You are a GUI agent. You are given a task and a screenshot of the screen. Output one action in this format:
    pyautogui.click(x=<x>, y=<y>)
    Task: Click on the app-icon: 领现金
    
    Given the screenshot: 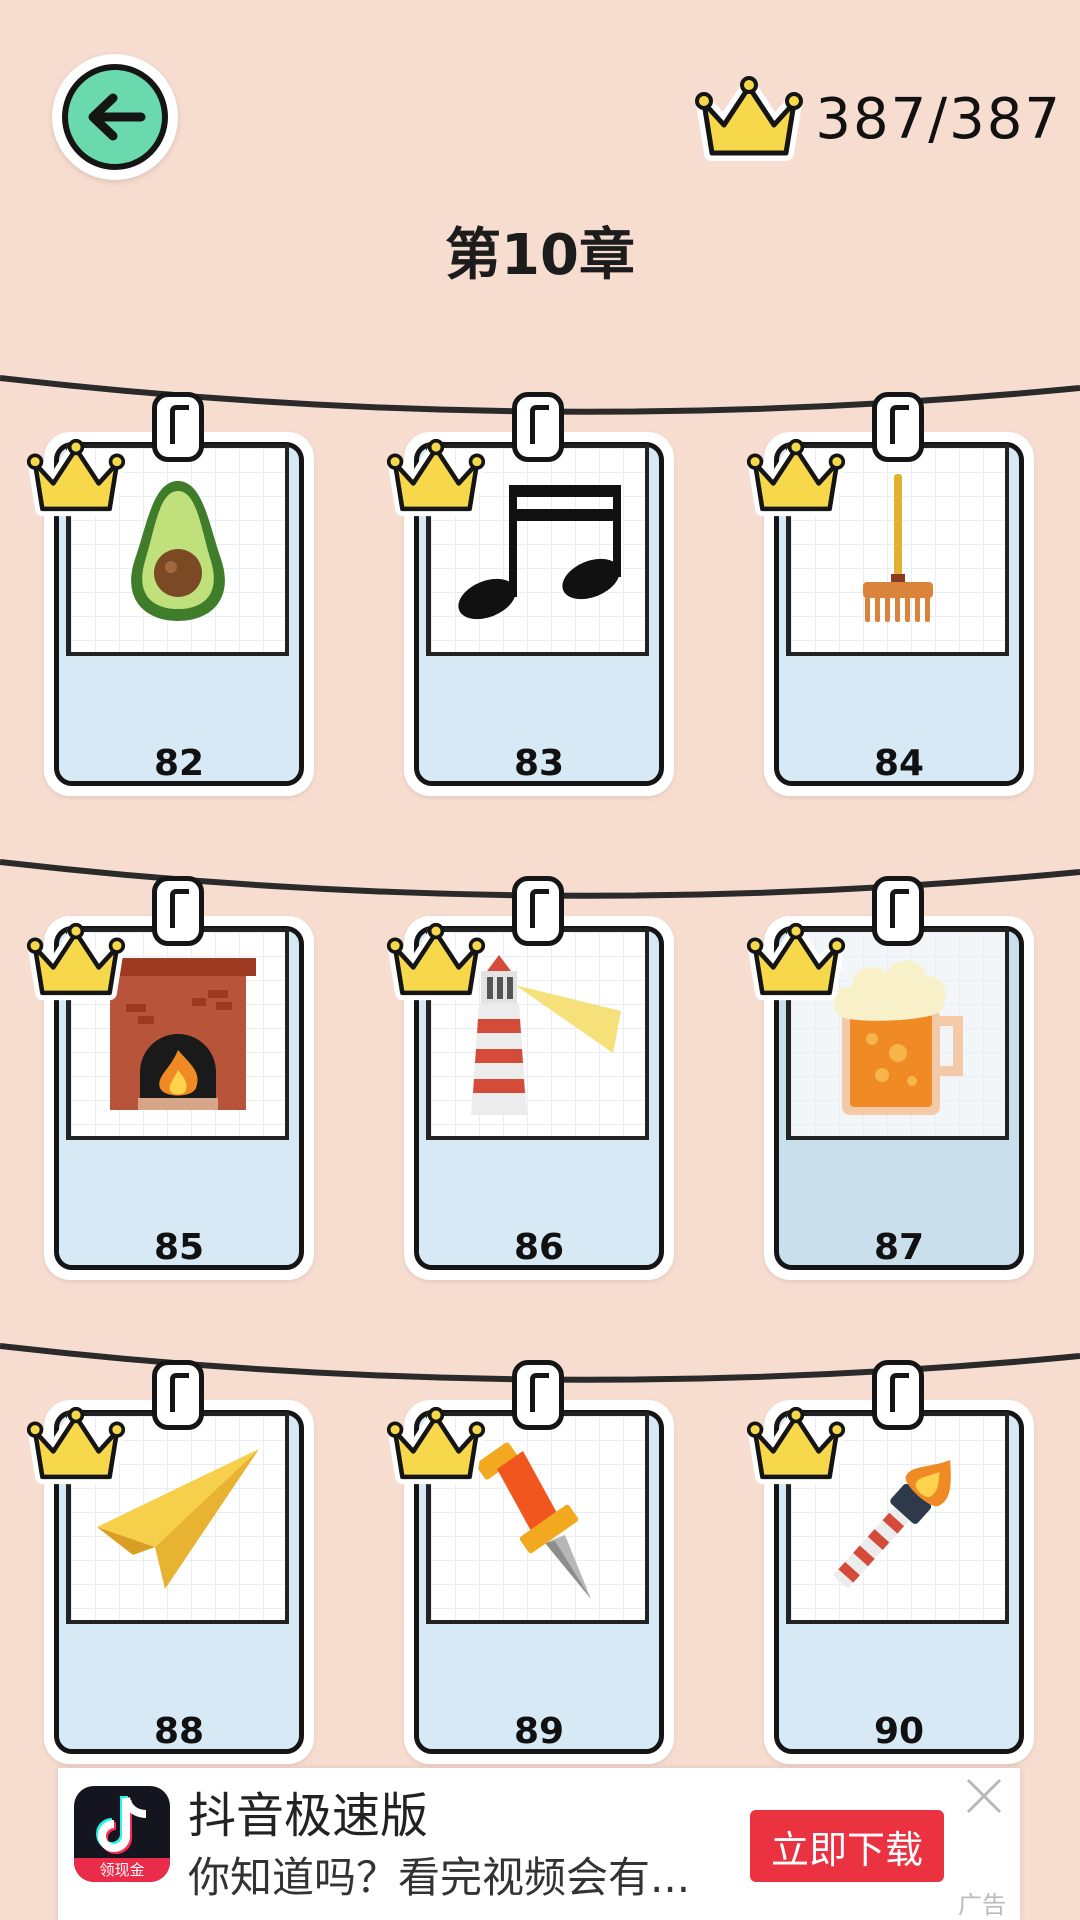 What is the action you would take?
    pyautogui.click(x=122, y=1834)
    